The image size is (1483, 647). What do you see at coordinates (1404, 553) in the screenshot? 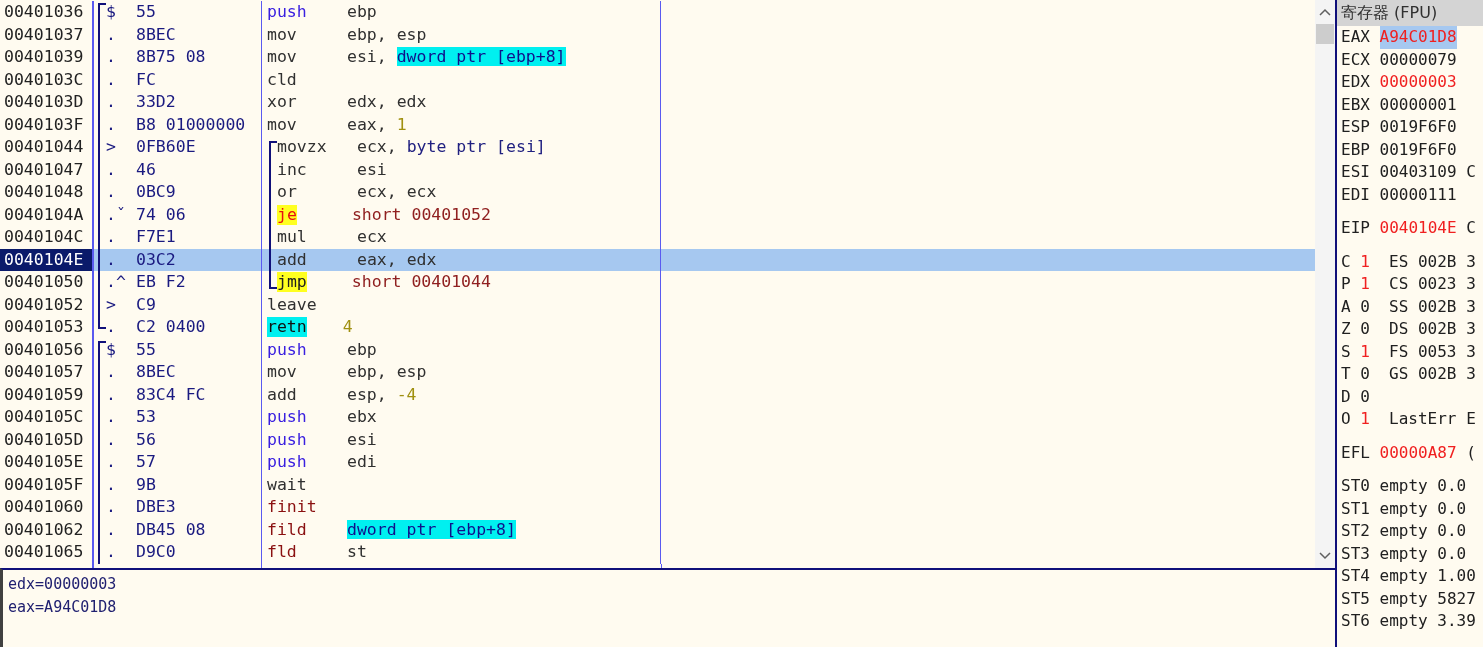
I see `fpu-register: ST3 empty 0.0` at bounding box center [1404, 553].